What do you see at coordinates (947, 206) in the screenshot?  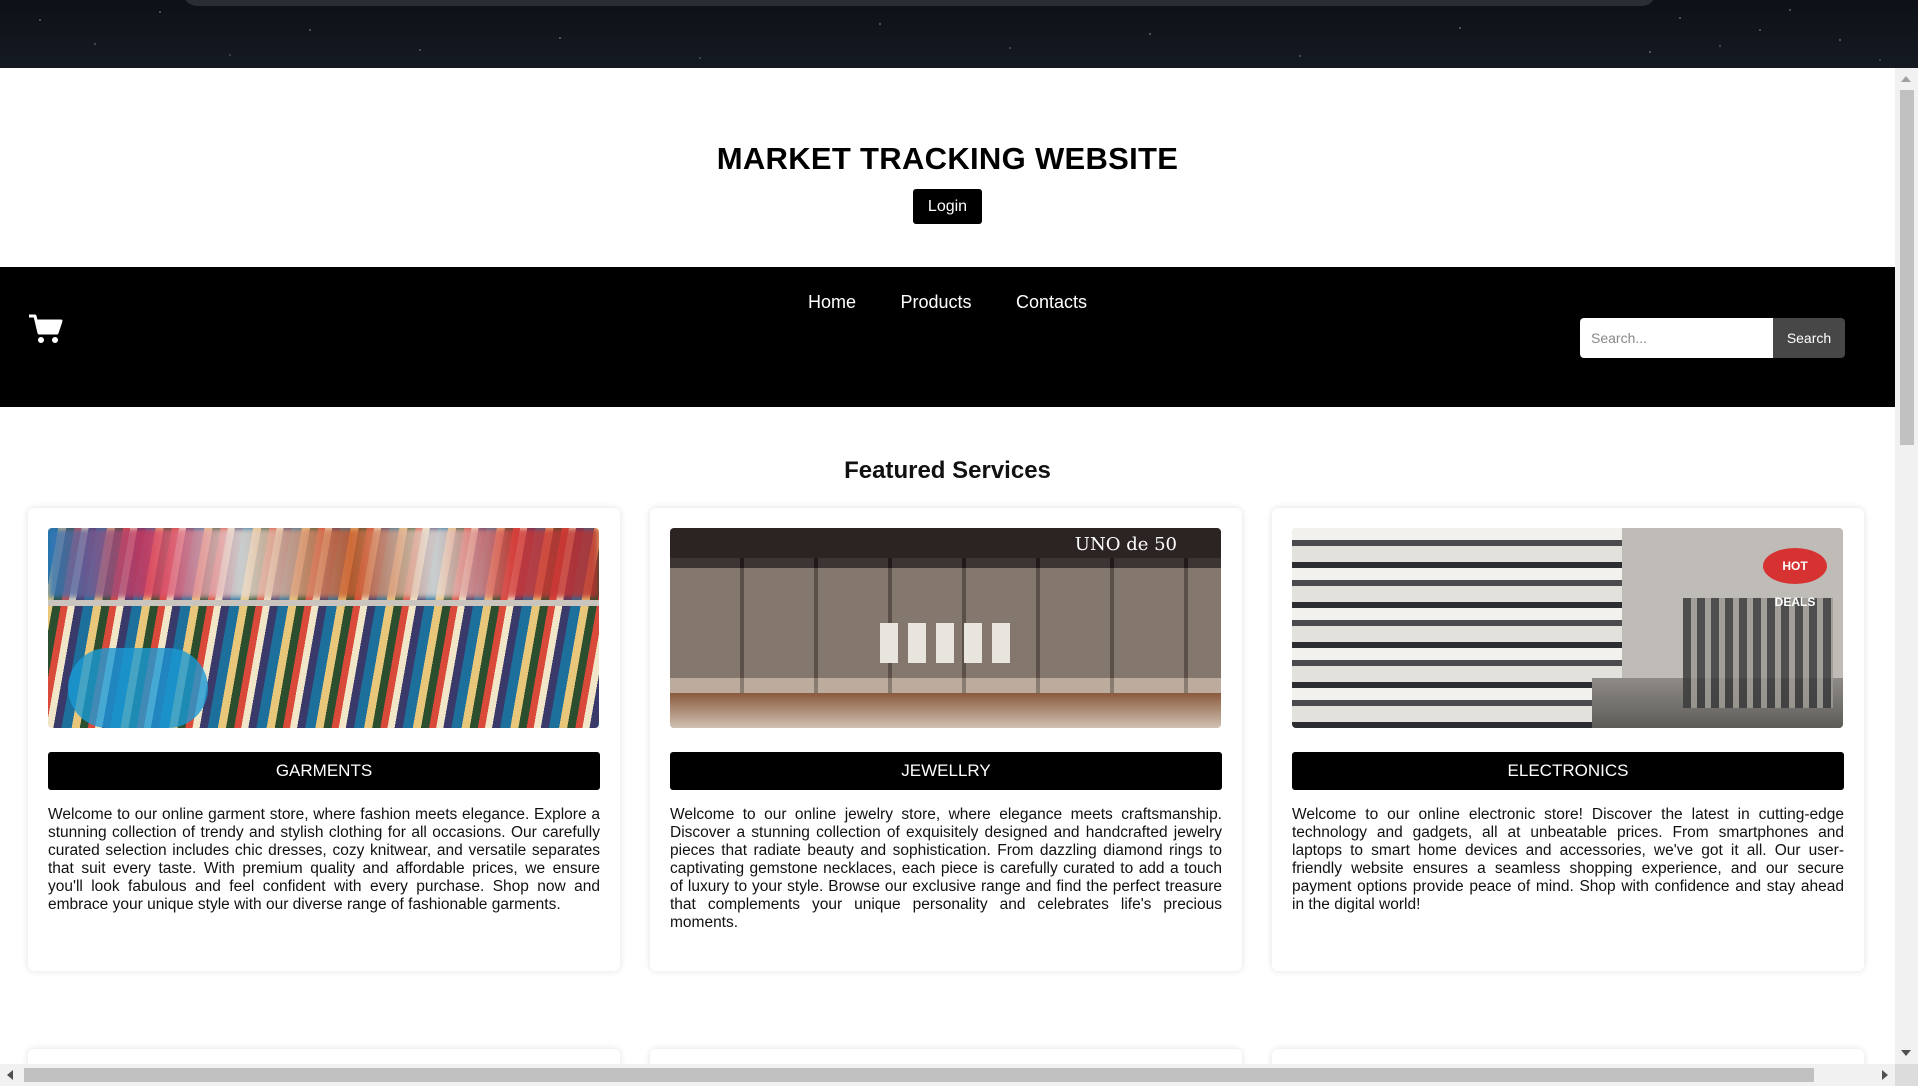 I see `login-button: Login` at bounding box center [947, 206].